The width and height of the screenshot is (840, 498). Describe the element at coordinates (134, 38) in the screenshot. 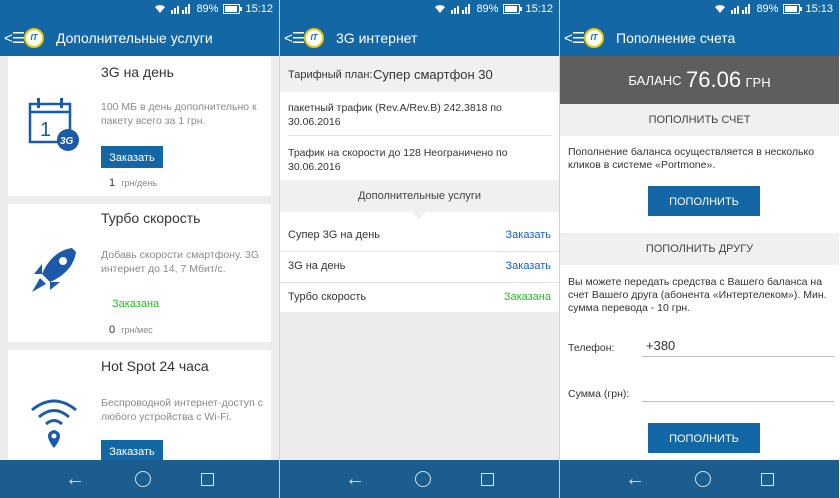

I see `page-title: Дополнительные услуги` at that location.